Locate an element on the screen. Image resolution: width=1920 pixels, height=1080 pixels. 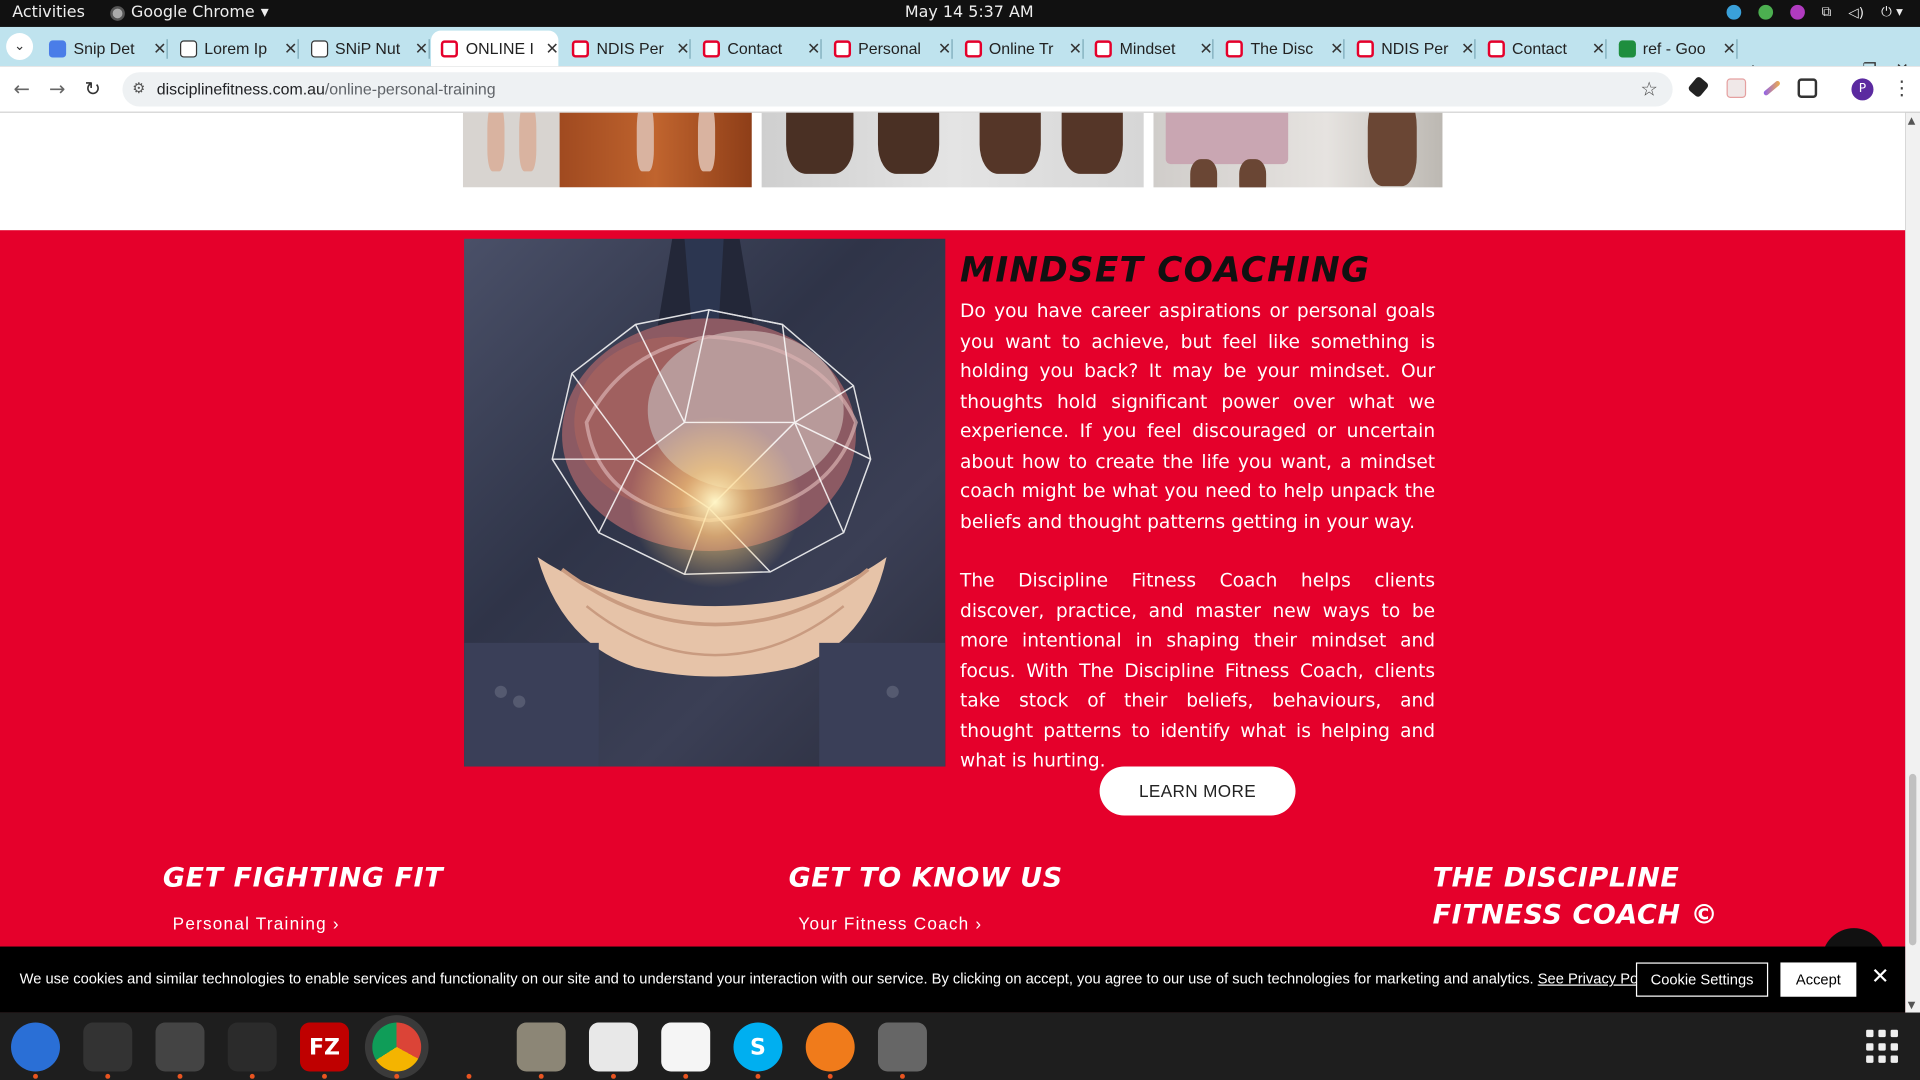
tab-title: Online Tr is located at coordinates (1021, 48).